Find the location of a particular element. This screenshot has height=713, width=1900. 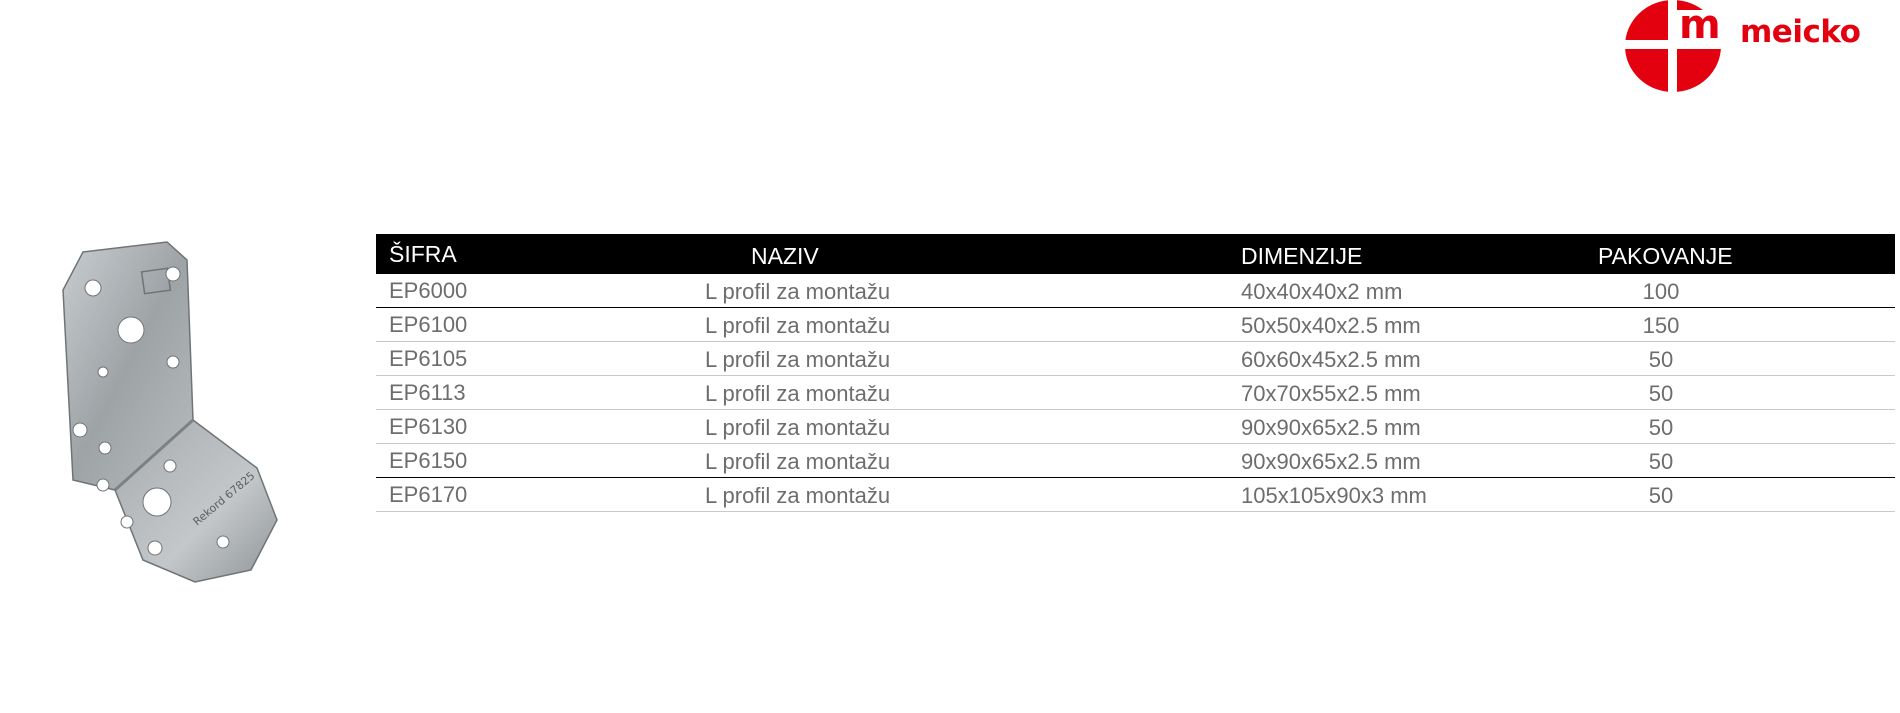

row-dimensions: 105x105x90x3 mm is located at coordinates (1334, 495).